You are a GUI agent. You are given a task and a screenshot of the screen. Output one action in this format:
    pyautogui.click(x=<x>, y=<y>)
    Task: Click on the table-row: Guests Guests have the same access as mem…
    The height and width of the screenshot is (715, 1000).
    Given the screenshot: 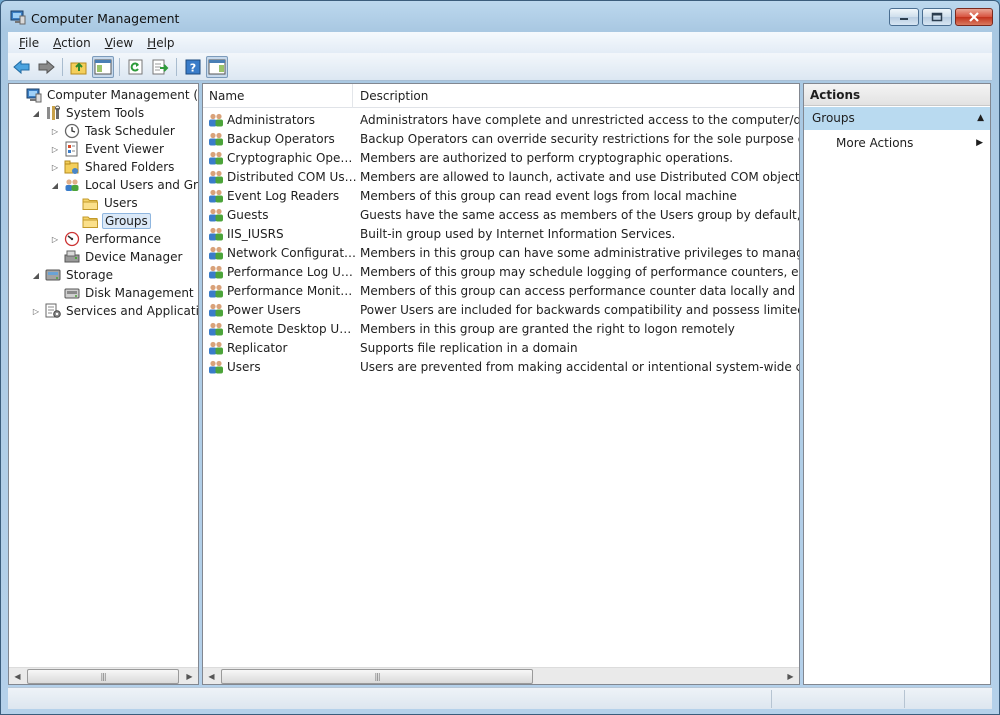 What is the action you would take?
    pyautogui.click(x=501, y=214)
    